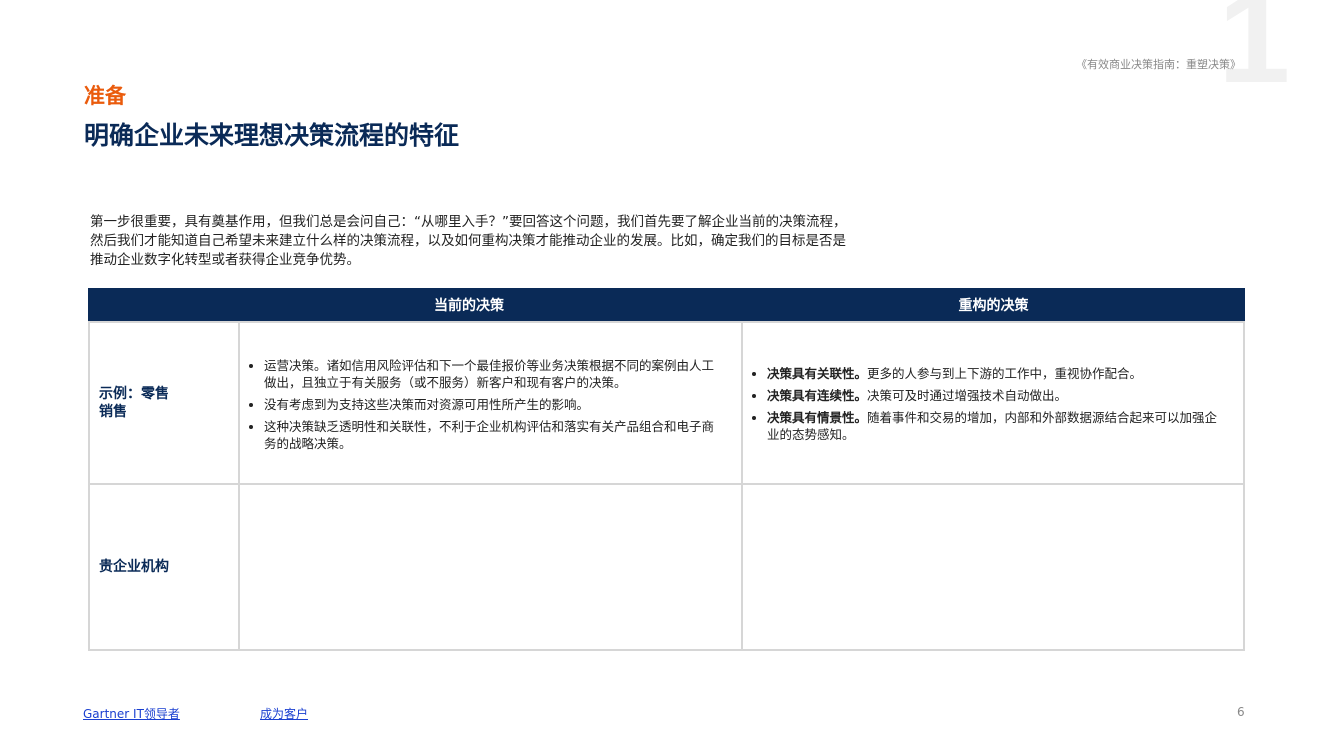 This screenshot has width=1333, height=750. Describe the element at coordinates (817, 395) in the screenshot. I see `item-heading: 决策具有连续性。` at that location.